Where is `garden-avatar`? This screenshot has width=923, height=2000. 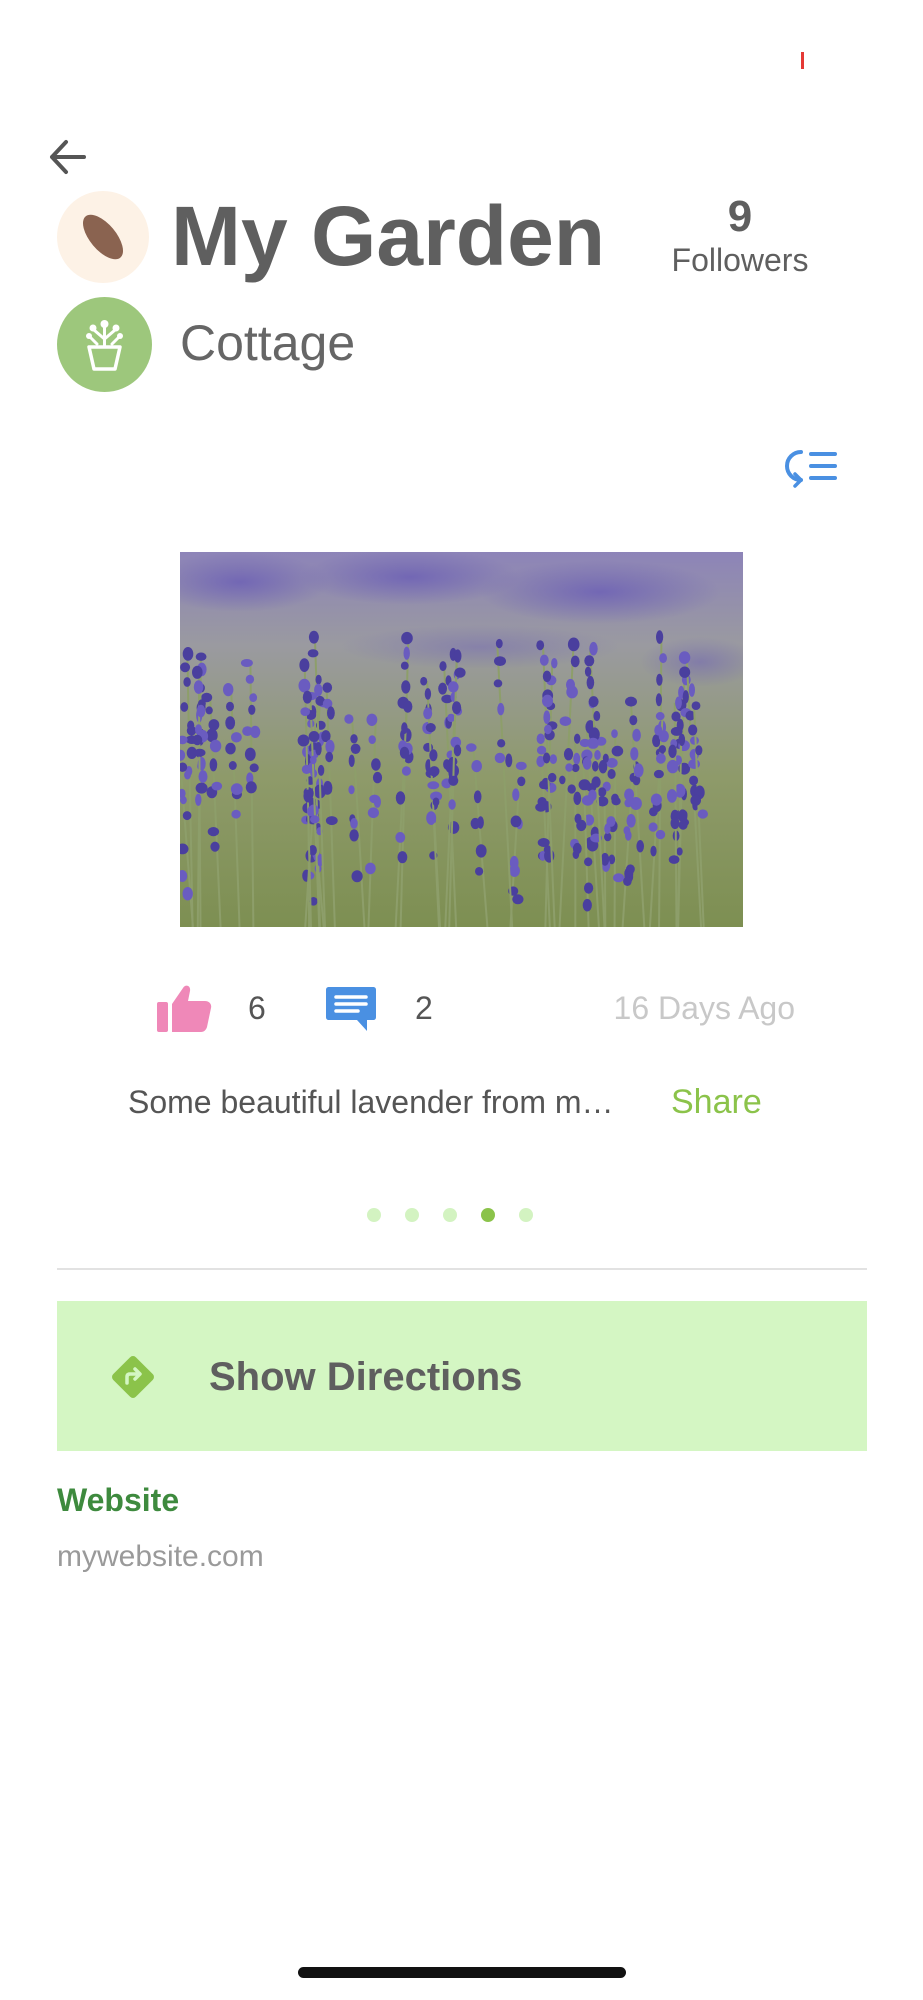 garden-avatar is located at coordinates (103, 237).